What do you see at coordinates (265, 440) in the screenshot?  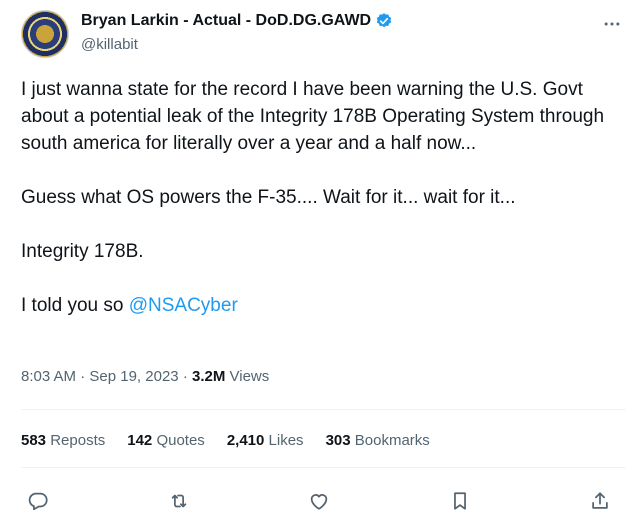 I see `likes-stat: 2,410 Likes` at bounding box center [265, 440].